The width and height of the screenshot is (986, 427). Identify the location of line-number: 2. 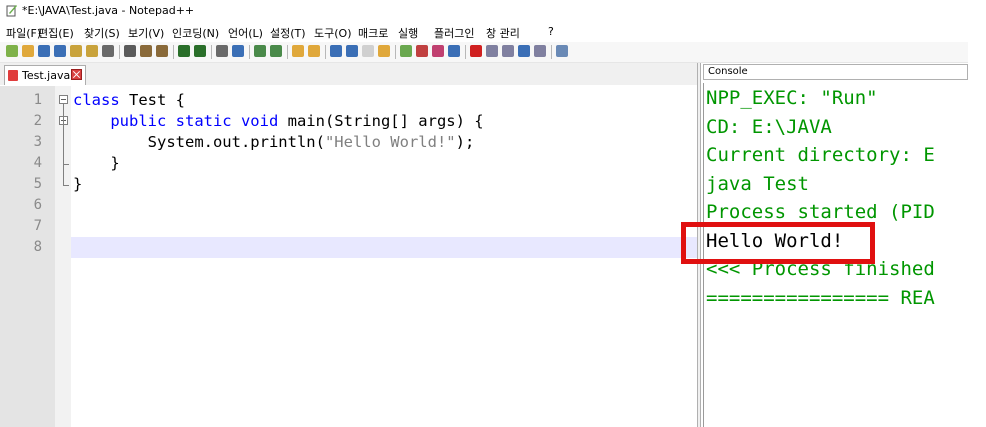
(37, 121).